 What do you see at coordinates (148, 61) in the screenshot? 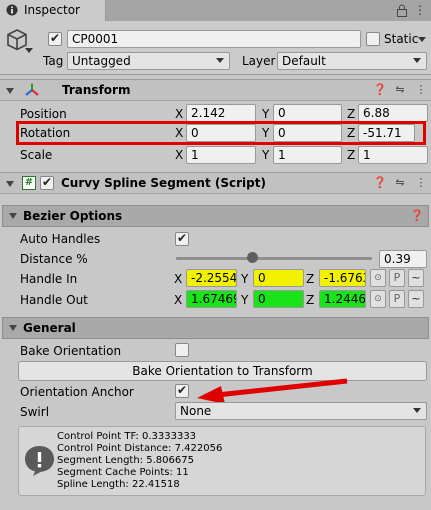
I see `tag-dropdown: Untagged` at bounding box center [148, 61].